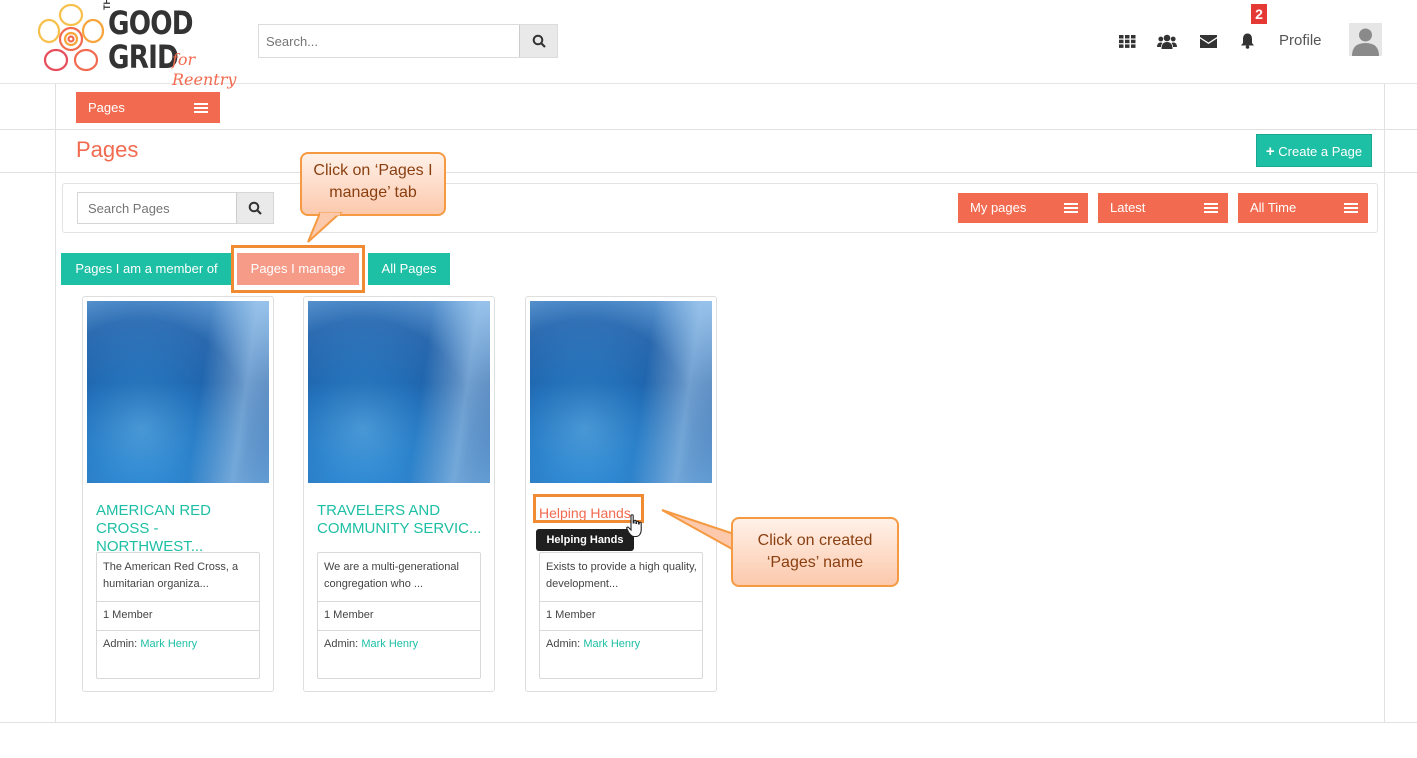 The image size is (1417, 758). What do you see at coordinates (1128, 207) in the screenshot?
I see `dropdown-label: Latest` at bounding box center [1128, 207].